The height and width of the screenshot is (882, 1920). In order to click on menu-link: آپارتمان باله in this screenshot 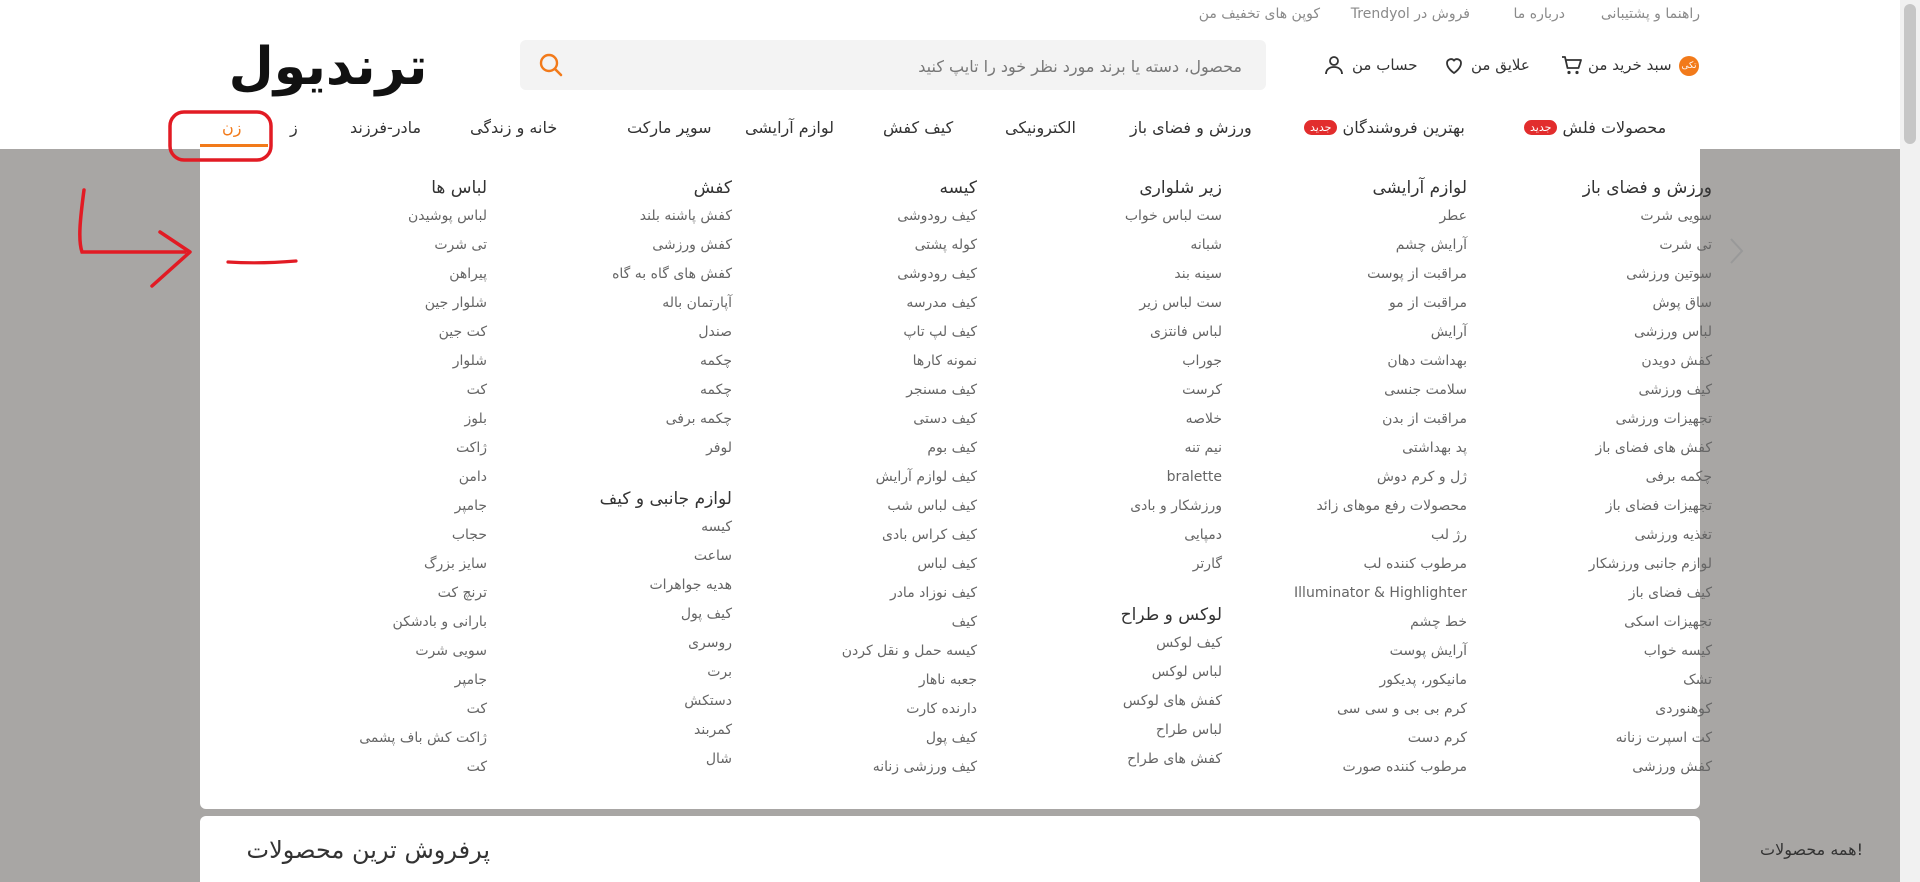, I will do `click(607, 303)`.